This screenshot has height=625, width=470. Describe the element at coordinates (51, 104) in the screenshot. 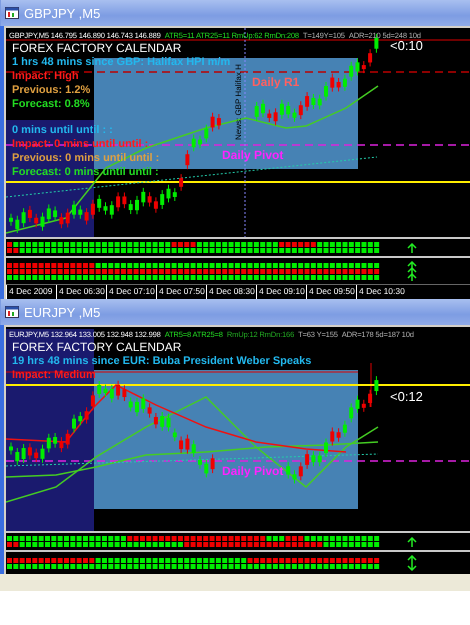

I see `calendar-line: Forecast: 0.8%` at that location.